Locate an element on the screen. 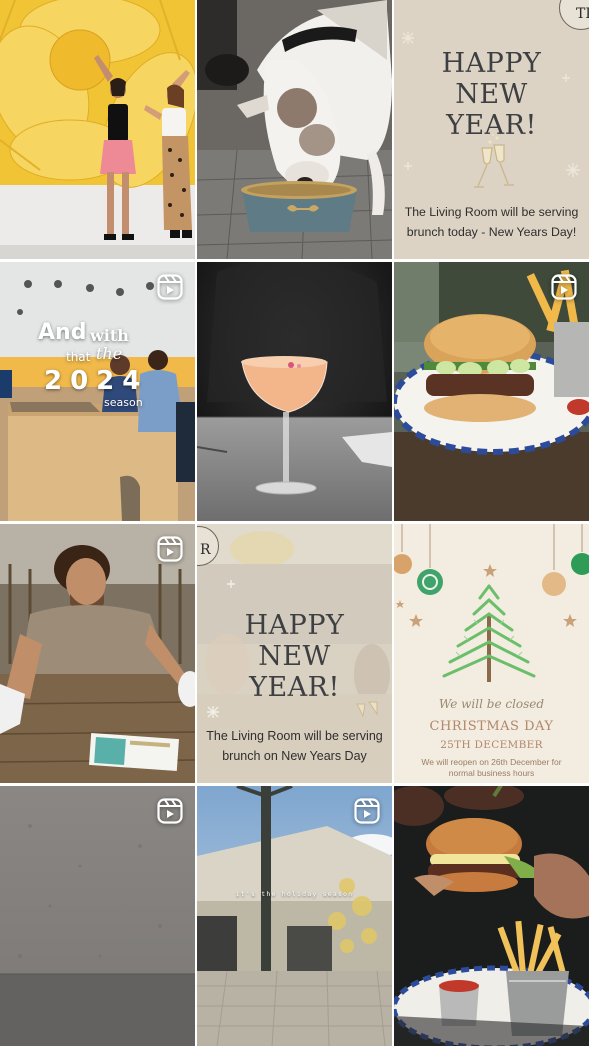 The height and width of the screenshot is (1046, 589). overlay-that: that is located at coordinates (78, 357).